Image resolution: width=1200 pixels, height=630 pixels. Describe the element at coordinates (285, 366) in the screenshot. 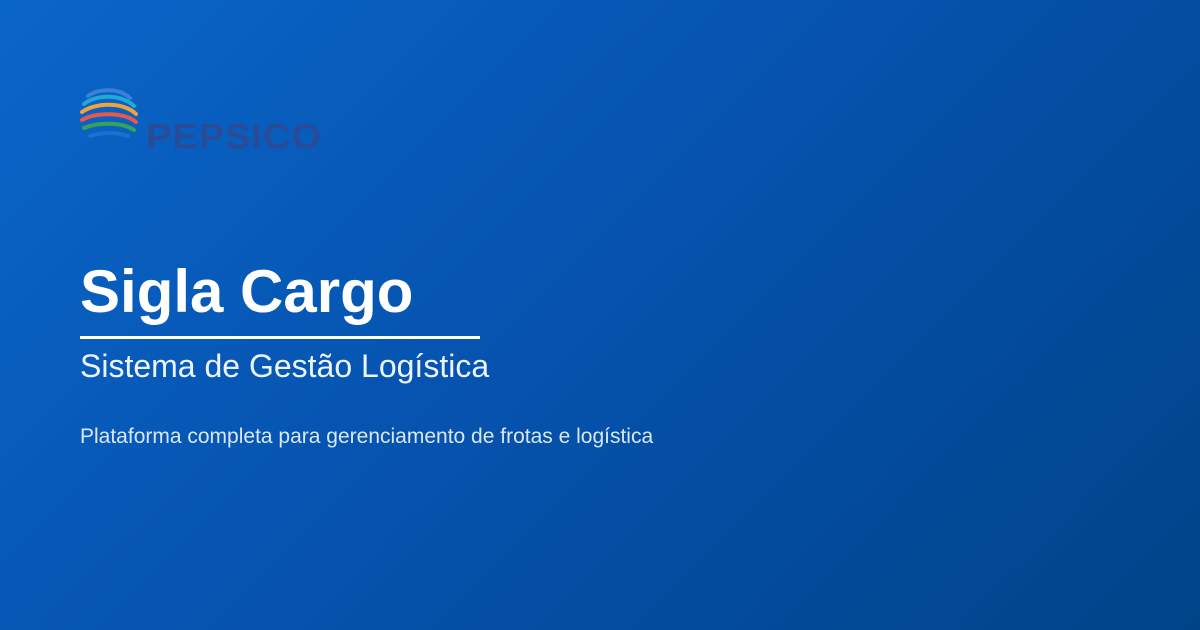

I see `page-subtitle: Sistema de Gestão Logística` at that location.